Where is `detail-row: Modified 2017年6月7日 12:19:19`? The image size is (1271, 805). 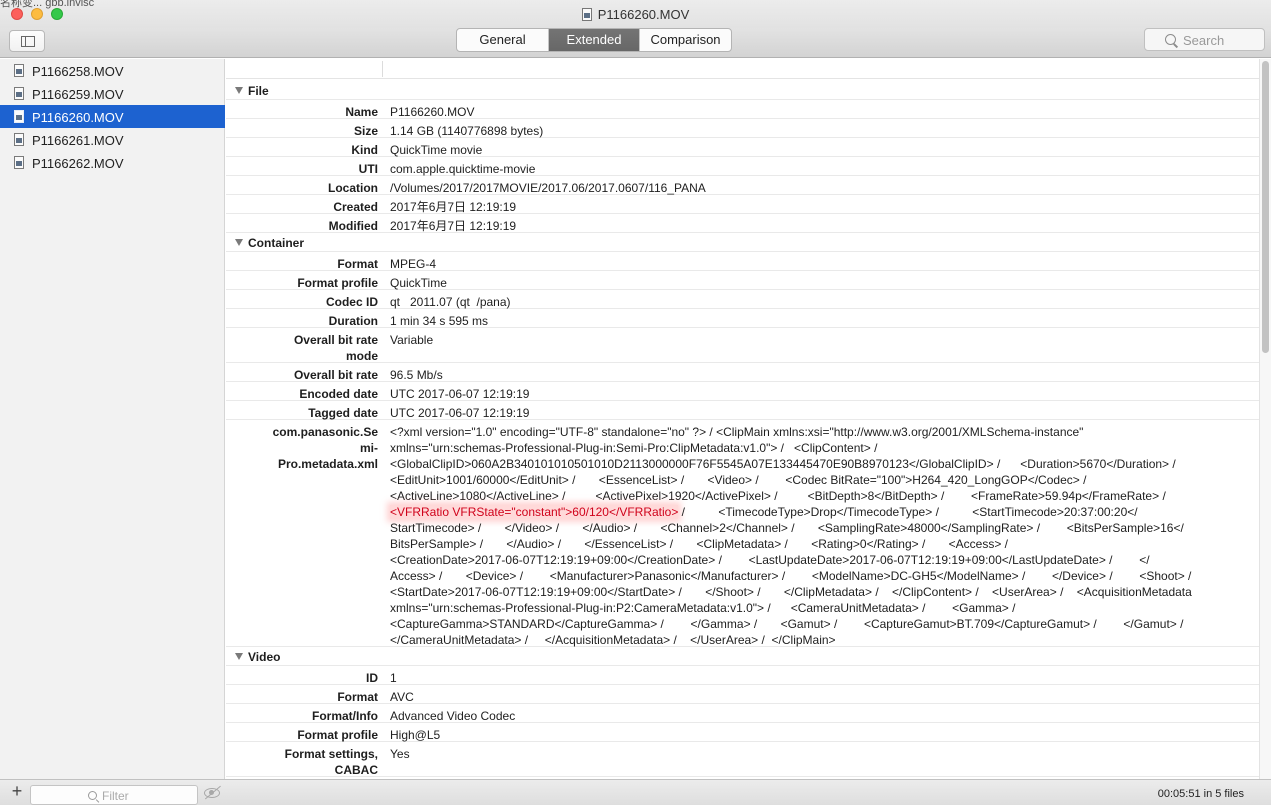 detail-row: Modified 2017年6月7日 12:19:19 is located at coordinates (742, 223).